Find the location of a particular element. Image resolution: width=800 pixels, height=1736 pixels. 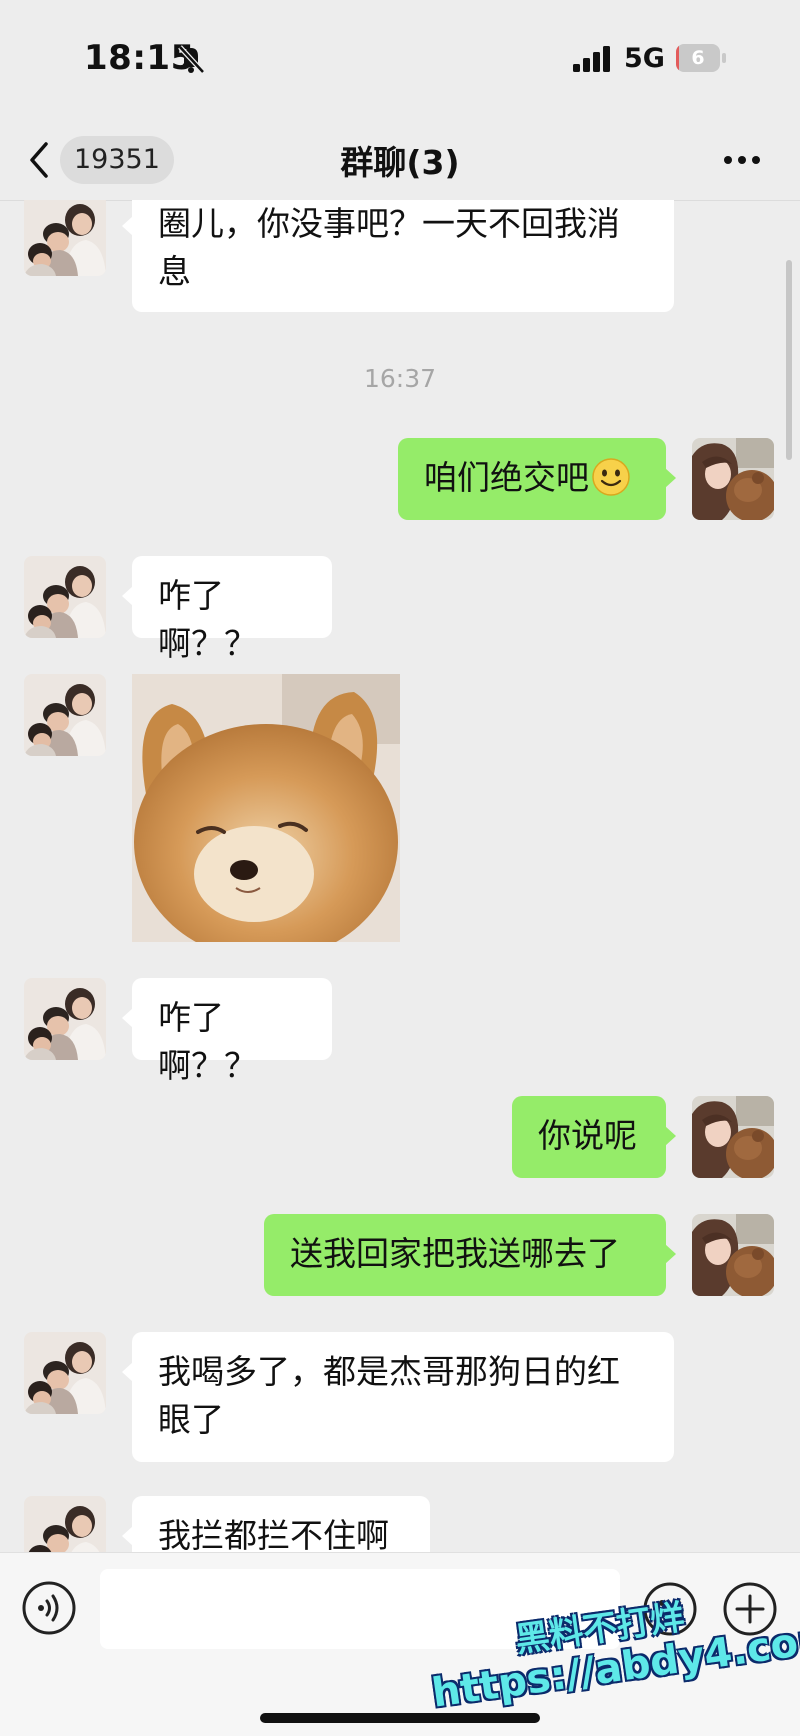

message-text: 你说呢 is located at coordinates (587, 1135).